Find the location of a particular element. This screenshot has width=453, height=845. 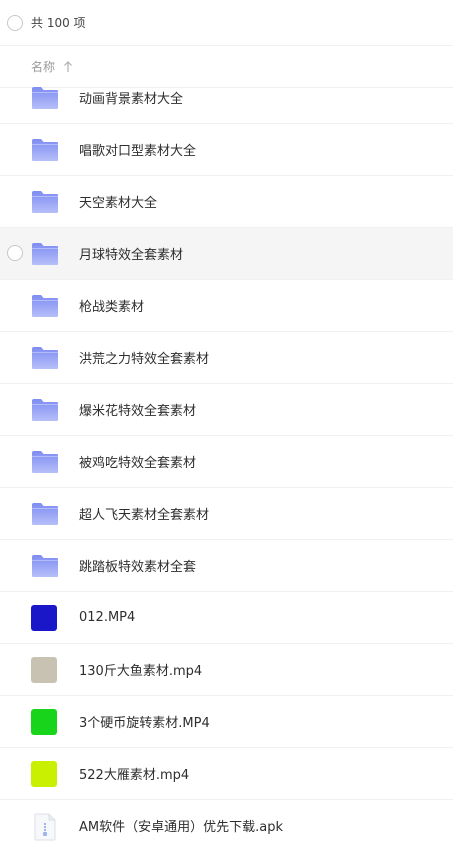

apk-file-icon is located at coordinates (45, 827).